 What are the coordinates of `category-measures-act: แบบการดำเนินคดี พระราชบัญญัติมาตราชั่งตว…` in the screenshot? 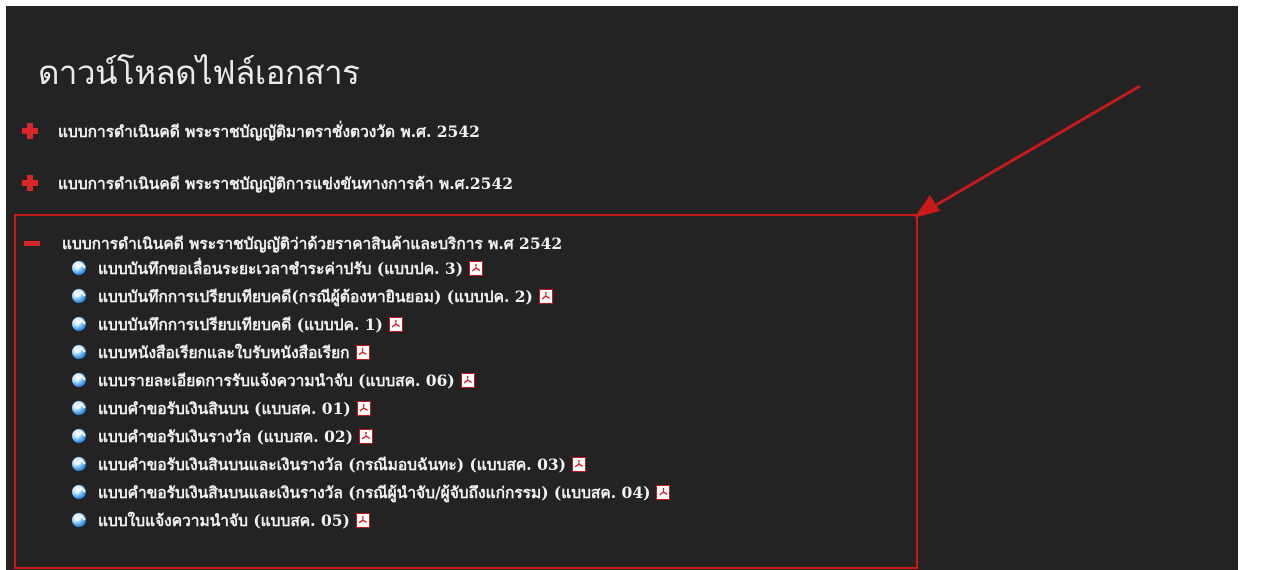 It's located at (249, 131).